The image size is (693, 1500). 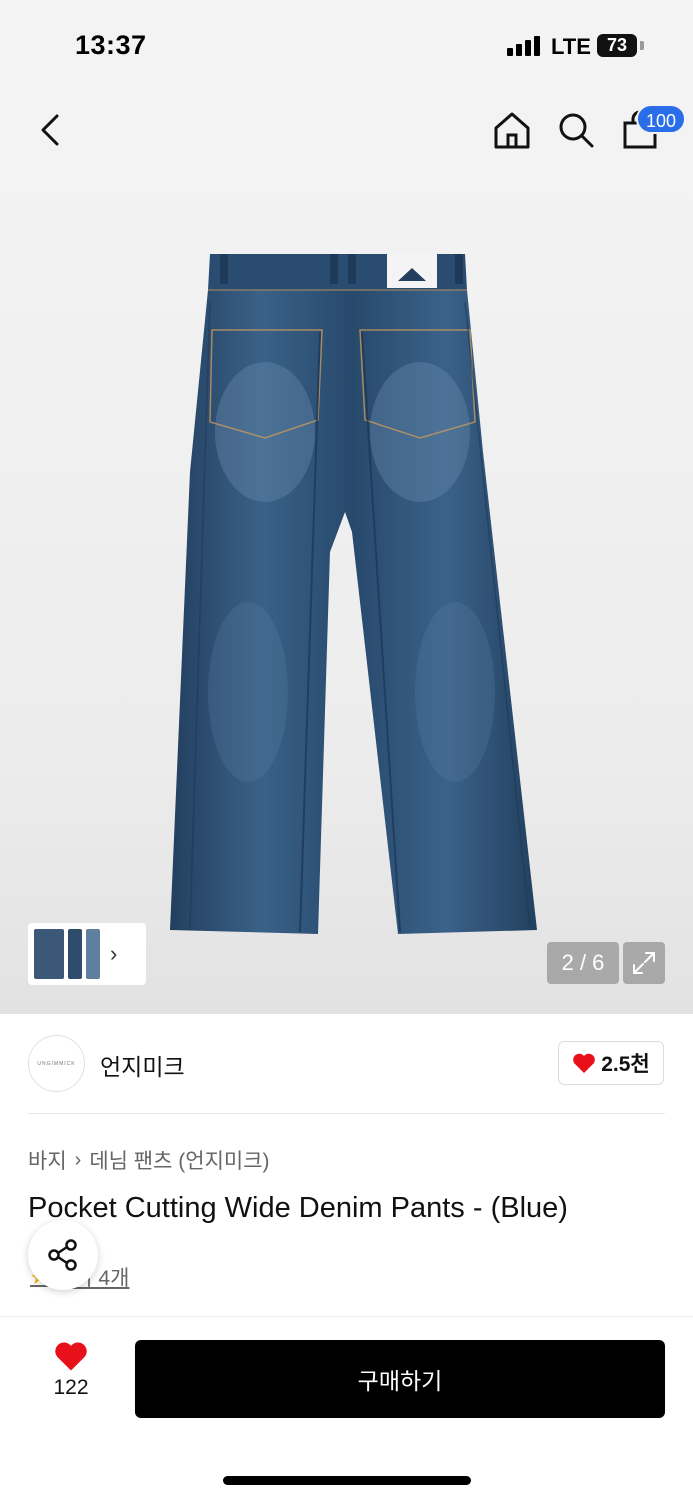 What do you see at coordinates (661, 119) in the screenshot?
I see `cart-count-badge: 100` at bounding box center [661, 119].